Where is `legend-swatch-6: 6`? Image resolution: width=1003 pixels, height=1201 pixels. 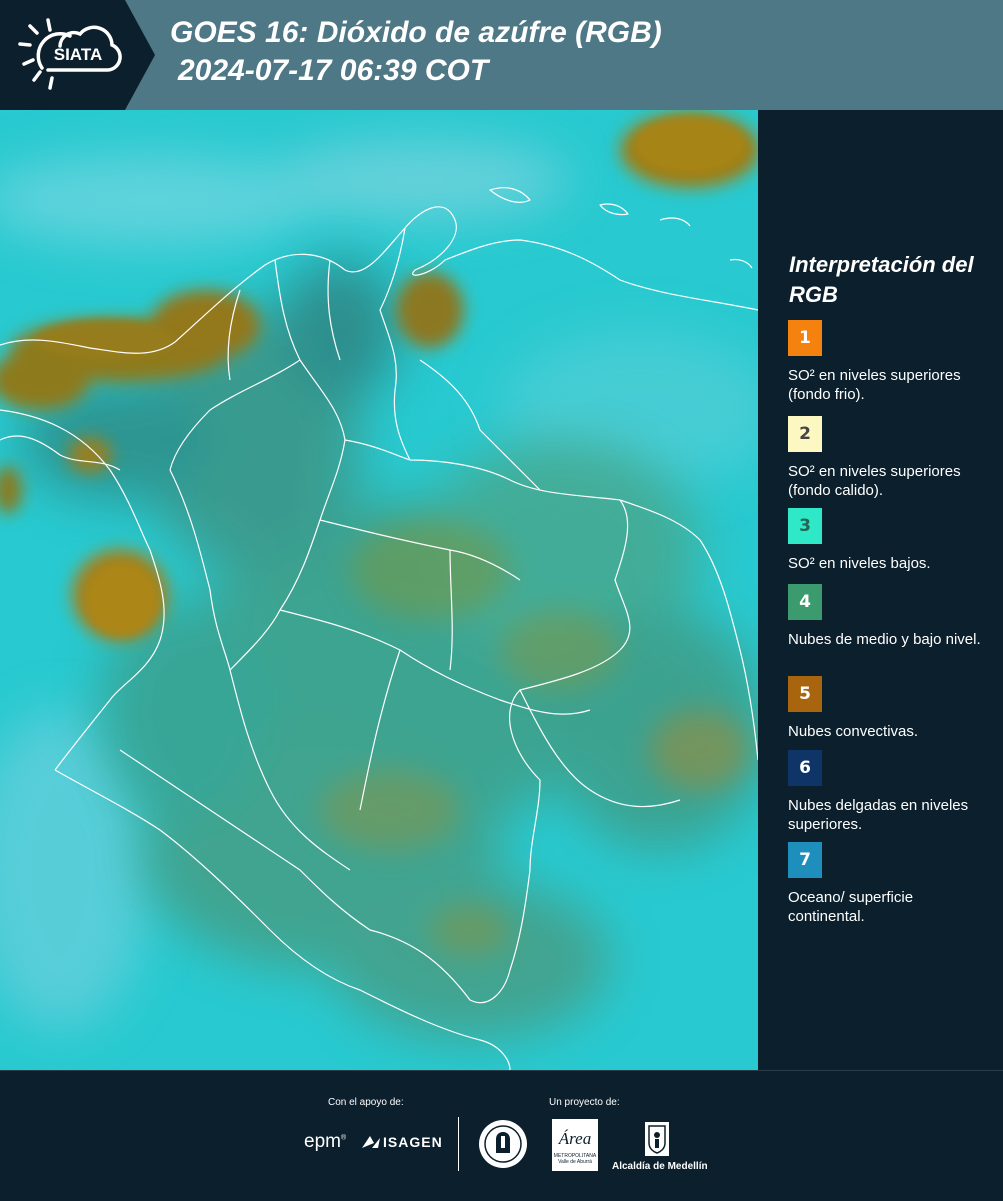 legend-swatch-6: 6 is located at coordinates (805, 768).